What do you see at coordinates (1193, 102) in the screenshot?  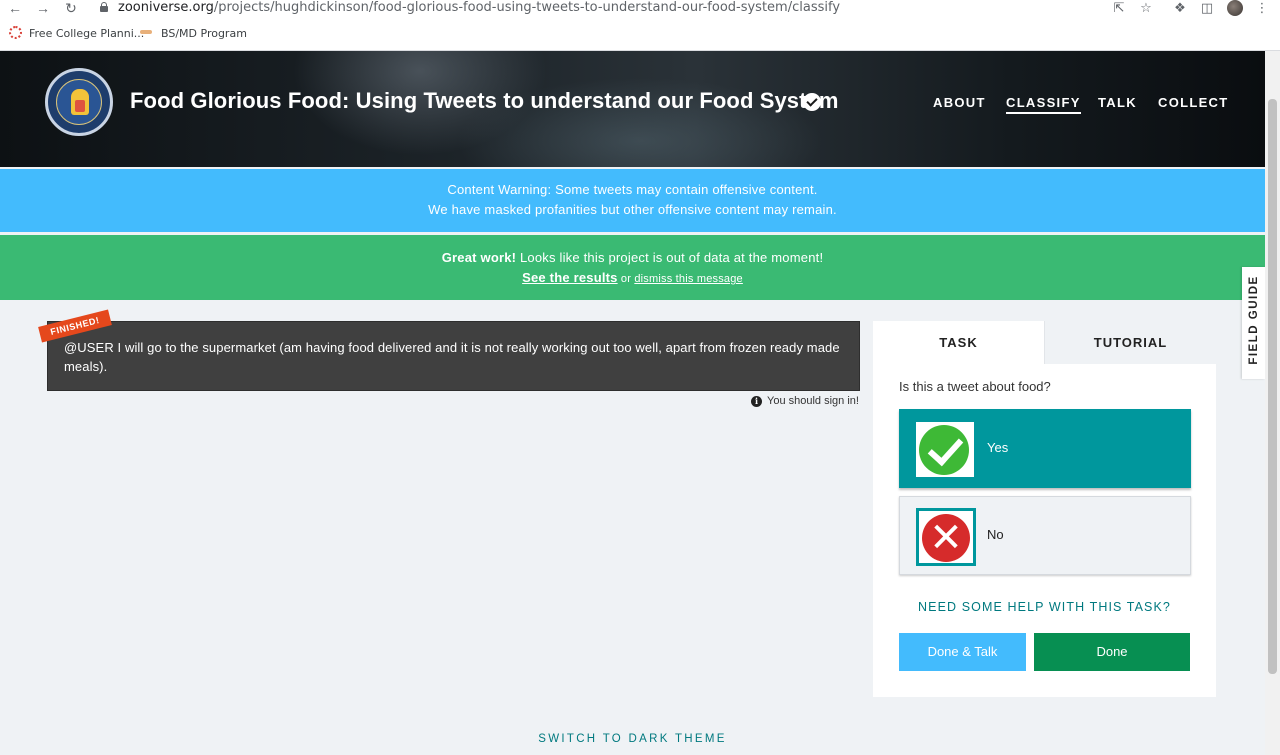 I see `nav-collect: COLLECT` at bounding box center [1193, 102].